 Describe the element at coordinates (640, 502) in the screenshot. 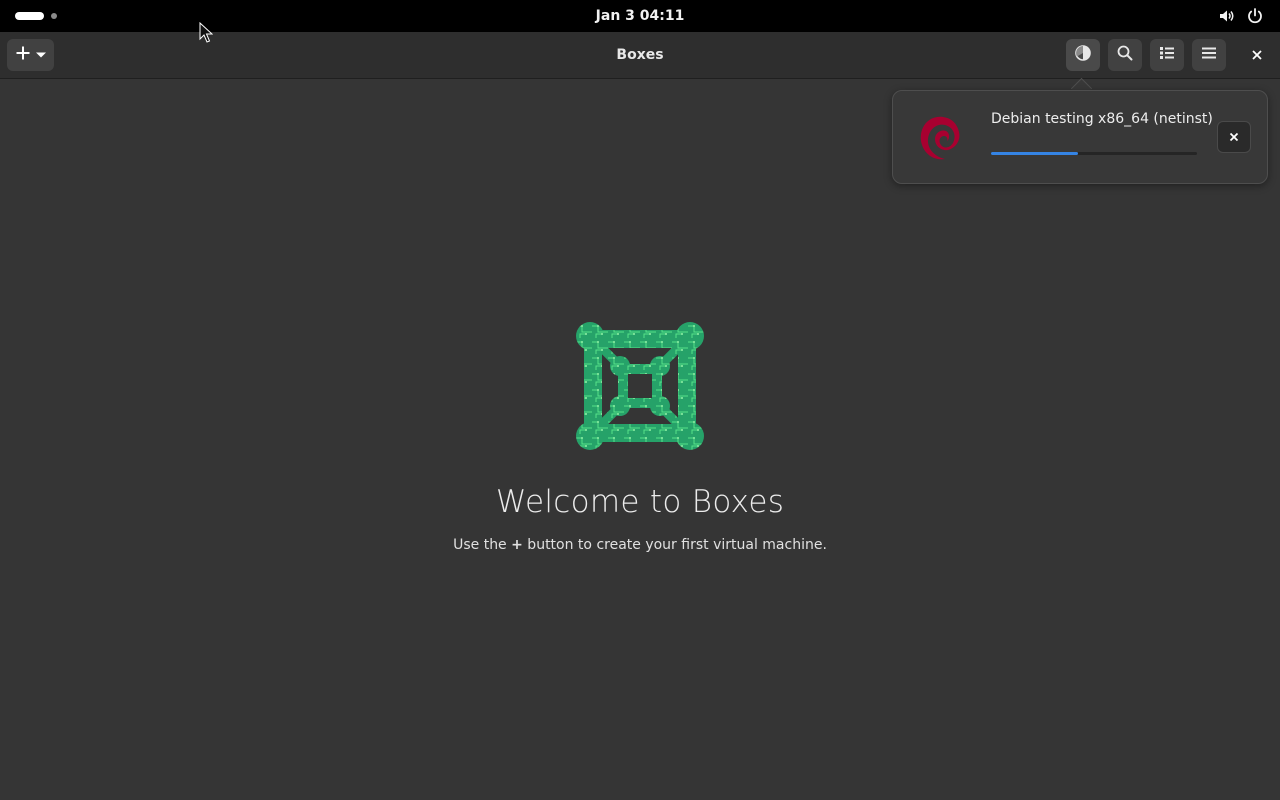

I see `welcome-title: Welcome to Boxes` at that location.